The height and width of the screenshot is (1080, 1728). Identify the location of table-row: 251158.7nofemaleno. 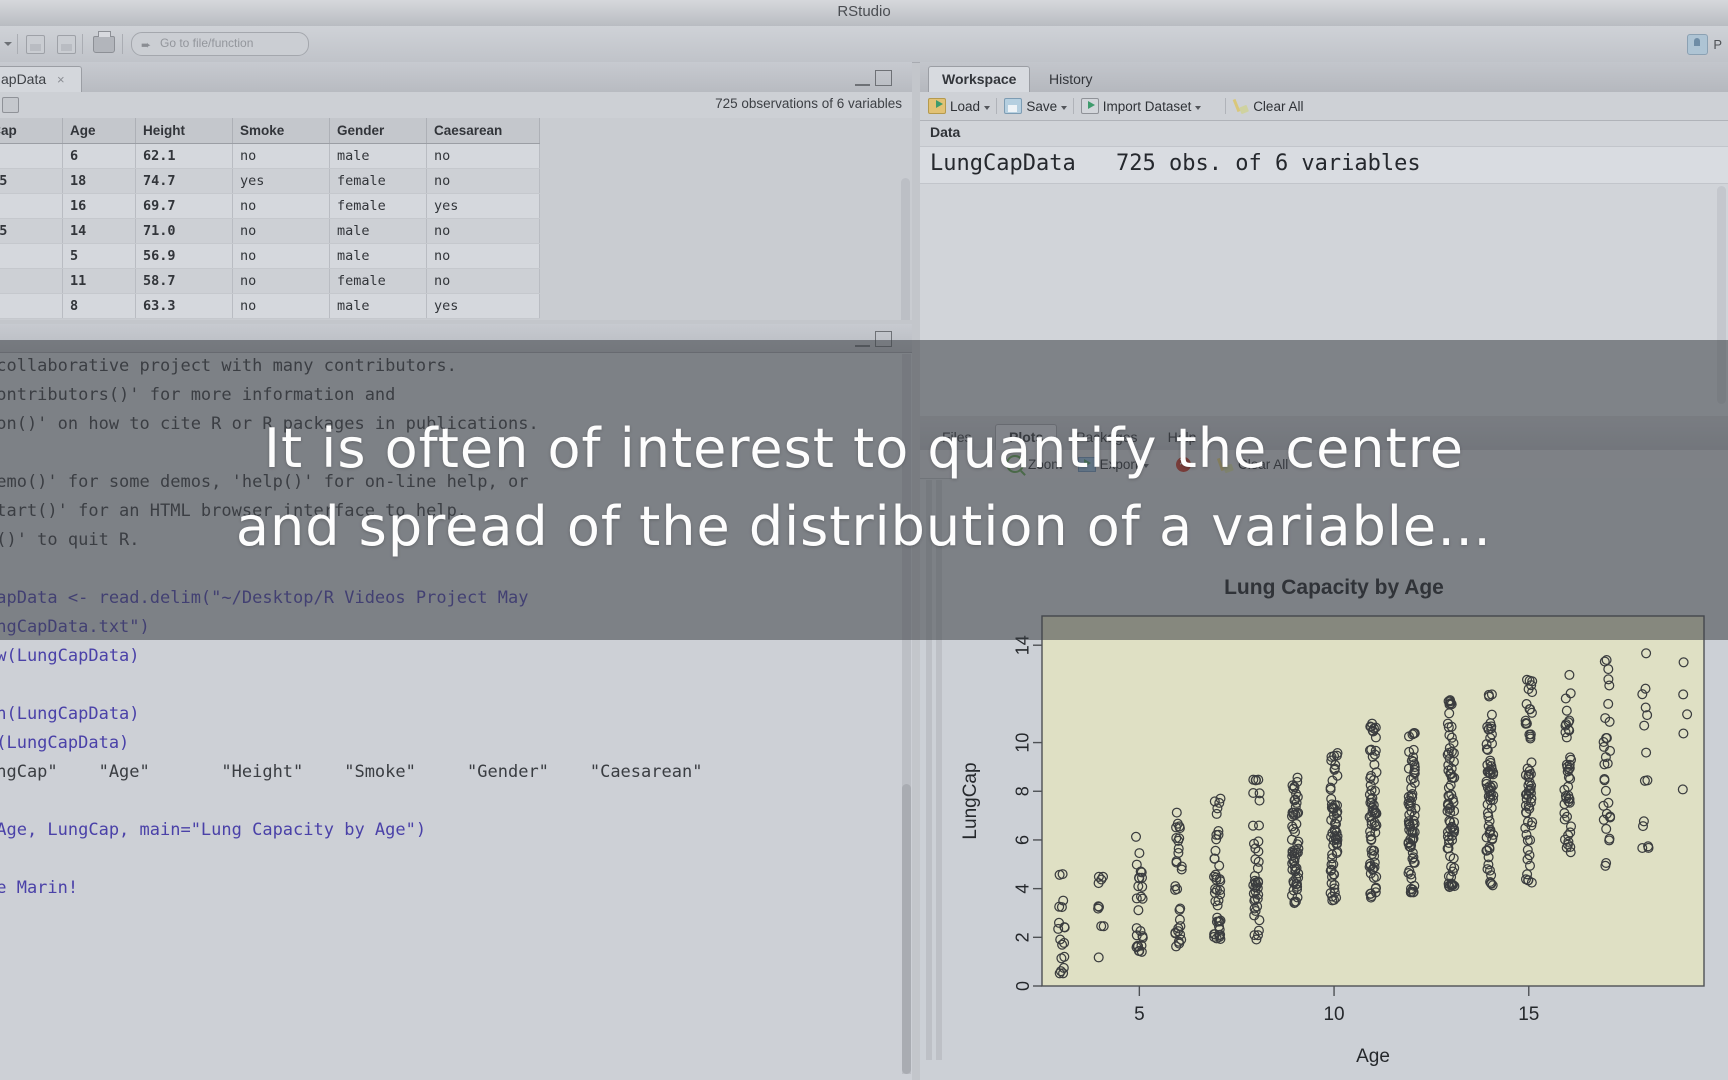
(270, 281).